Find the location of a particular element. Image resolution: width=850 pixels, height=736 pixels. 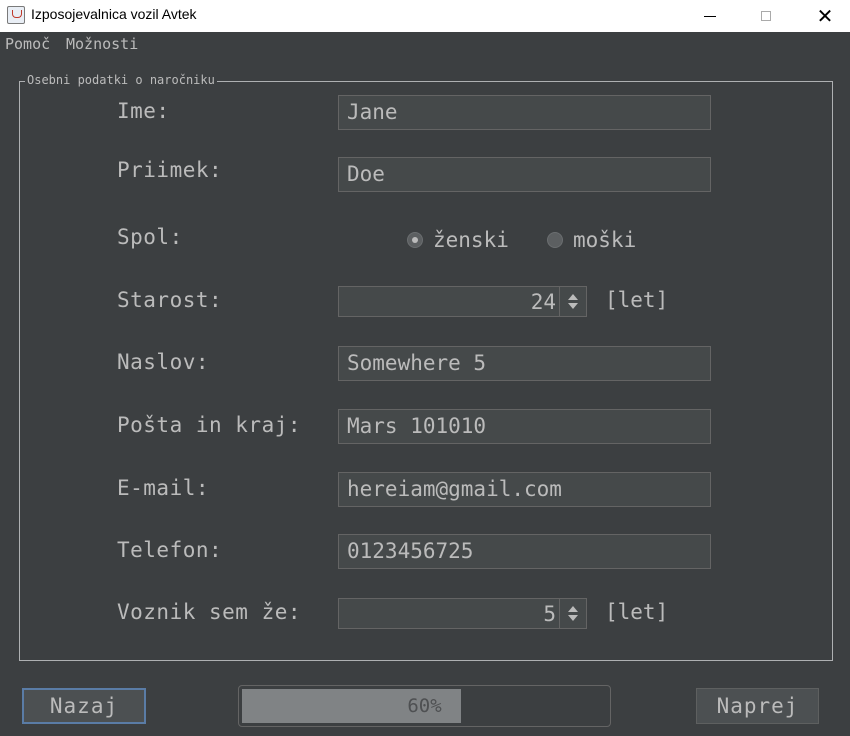

close-icon: ✕ is located at coordinates (825, 16).